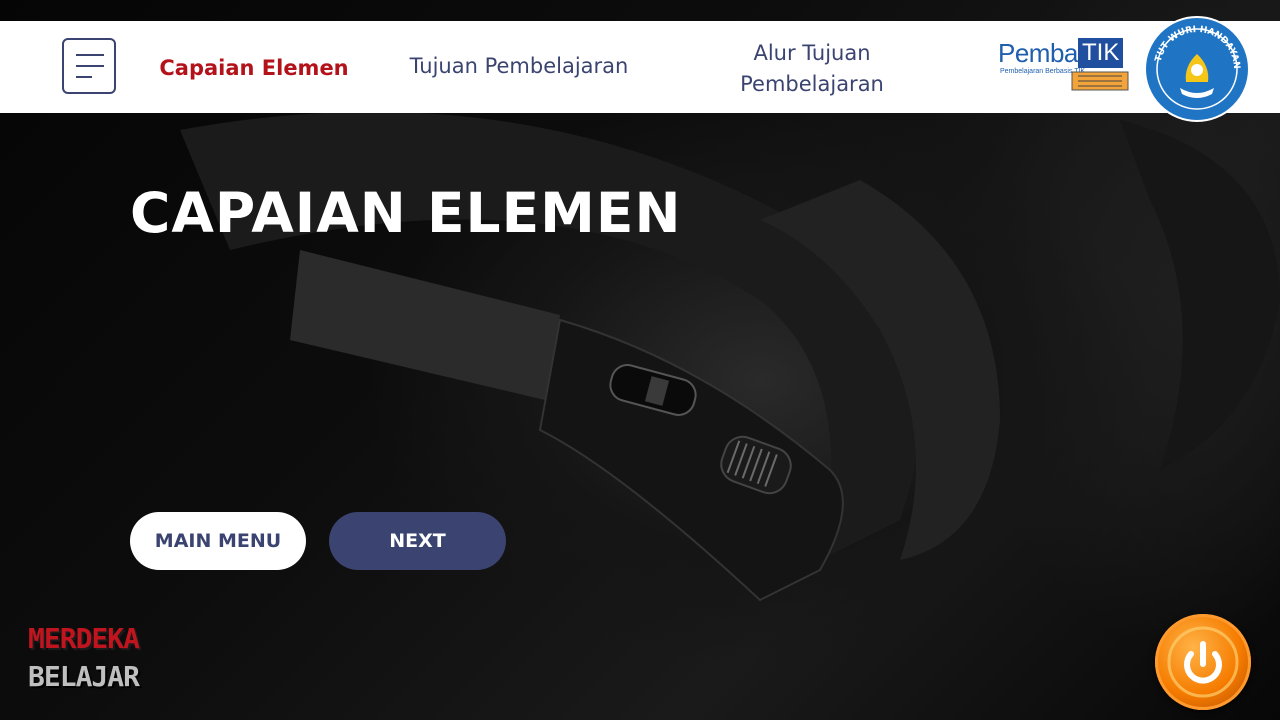 This screenshot has width=1280, height=720. What do you see at coordinates (1066, 66) in the screenshot?
I see `pembatik-logo: Pemba TIK Pembelajaran Berbasis TIK` at bounding box center [1066, 66].